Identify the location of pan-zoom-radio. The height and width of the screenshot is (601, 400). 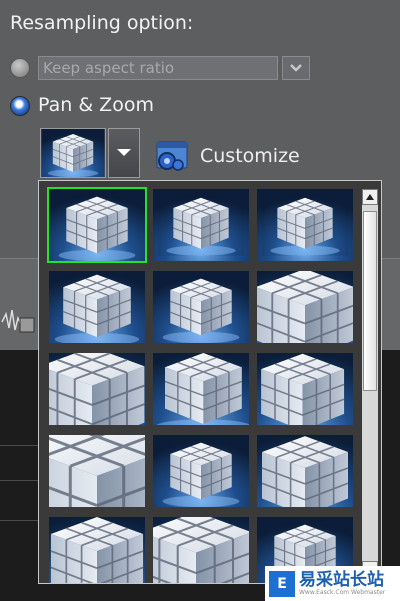
(20, 106).